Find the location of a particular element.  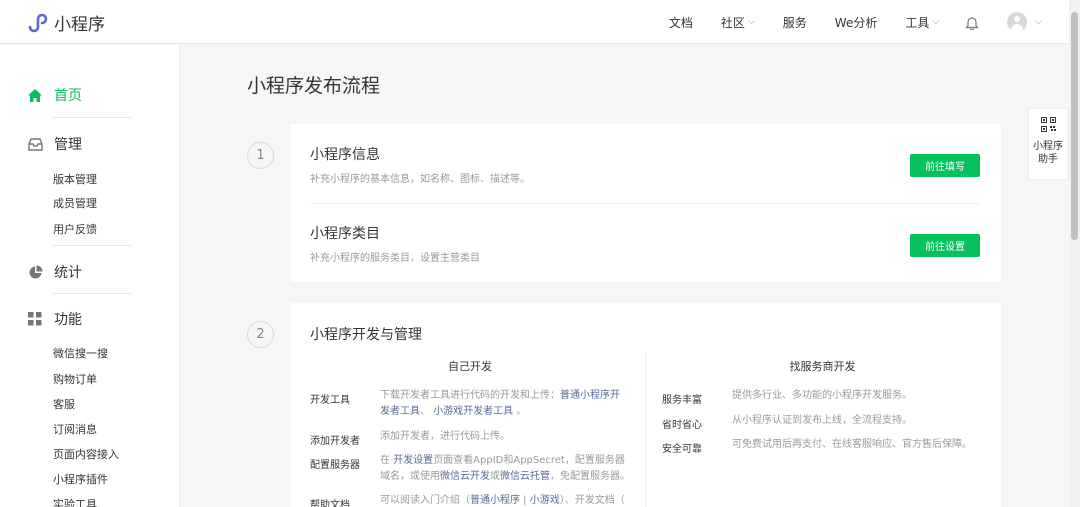

nav-community: 社区 ⌵ is located at coordinates (738, 22).